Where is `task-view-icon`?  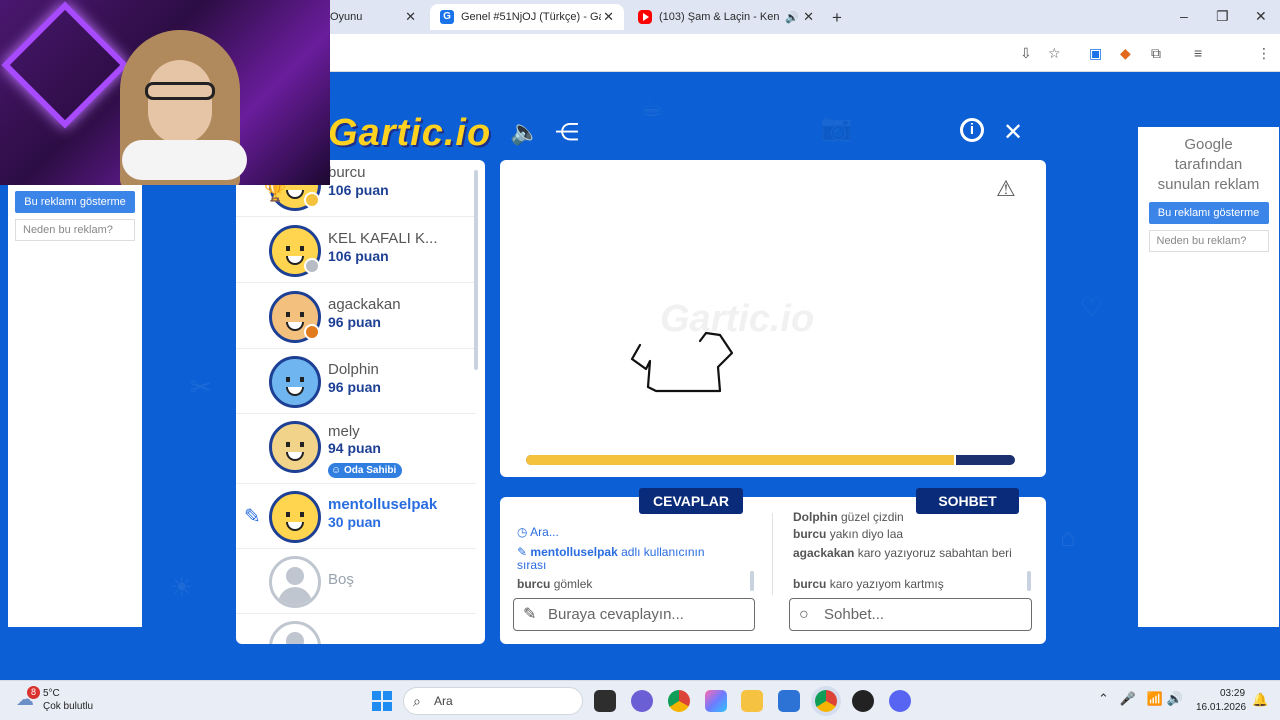 task-view-icon is located at coordinates (605, 701).